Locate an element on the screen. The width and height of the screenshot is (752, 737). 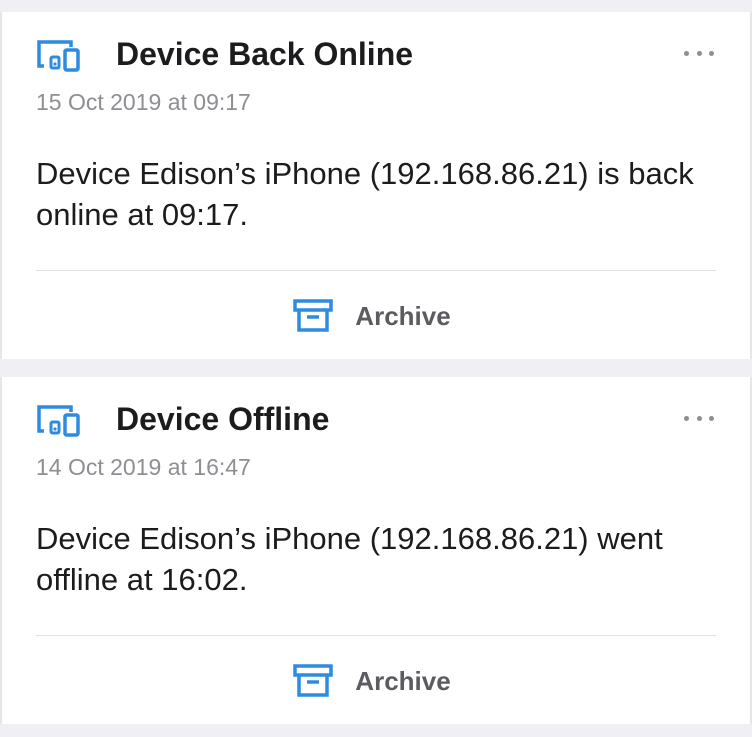
notification-title: Device Offline is located at coordinates (223, 419).